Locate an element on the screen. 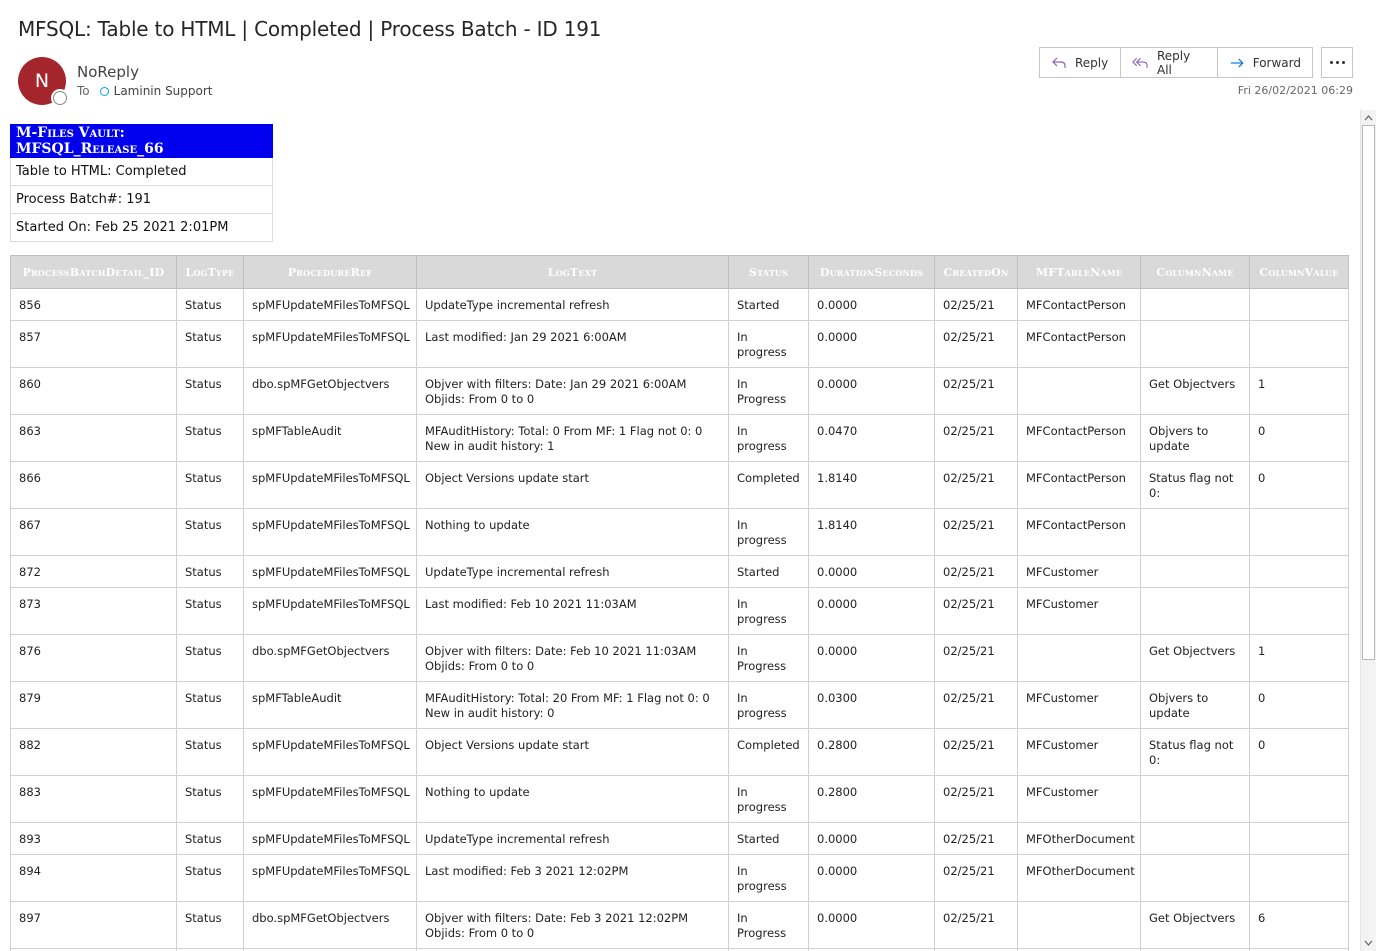  reply-button: Reply is located at coordinates (1080, 62).